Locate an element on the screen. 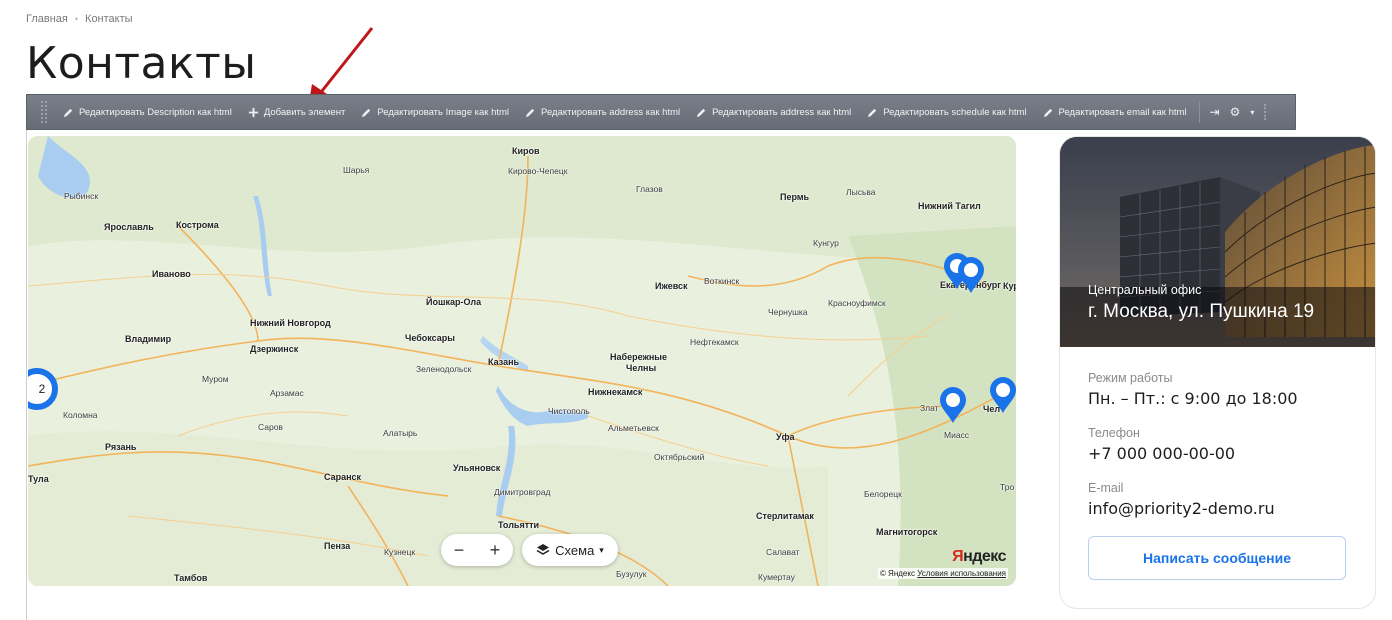  map-city-label: Кострома is located at coordinates (197, 225).